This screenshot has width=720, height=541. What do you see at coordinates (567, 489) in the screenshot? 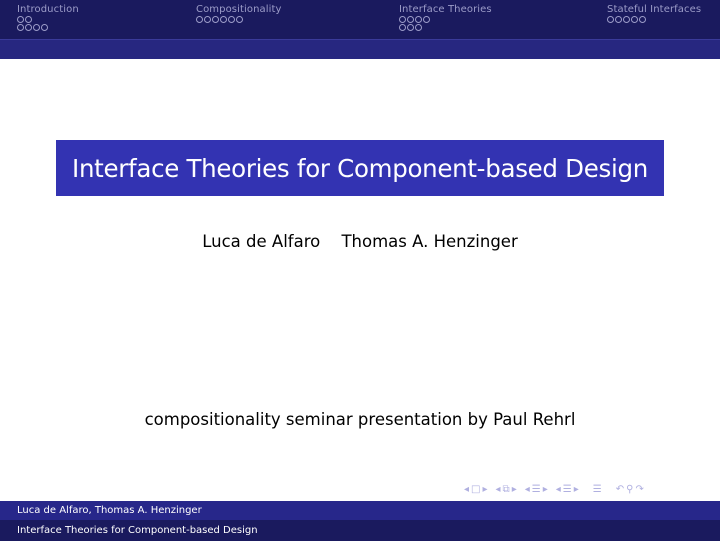
I see `doc-icon: ☰` at bounding box center [567, 489].